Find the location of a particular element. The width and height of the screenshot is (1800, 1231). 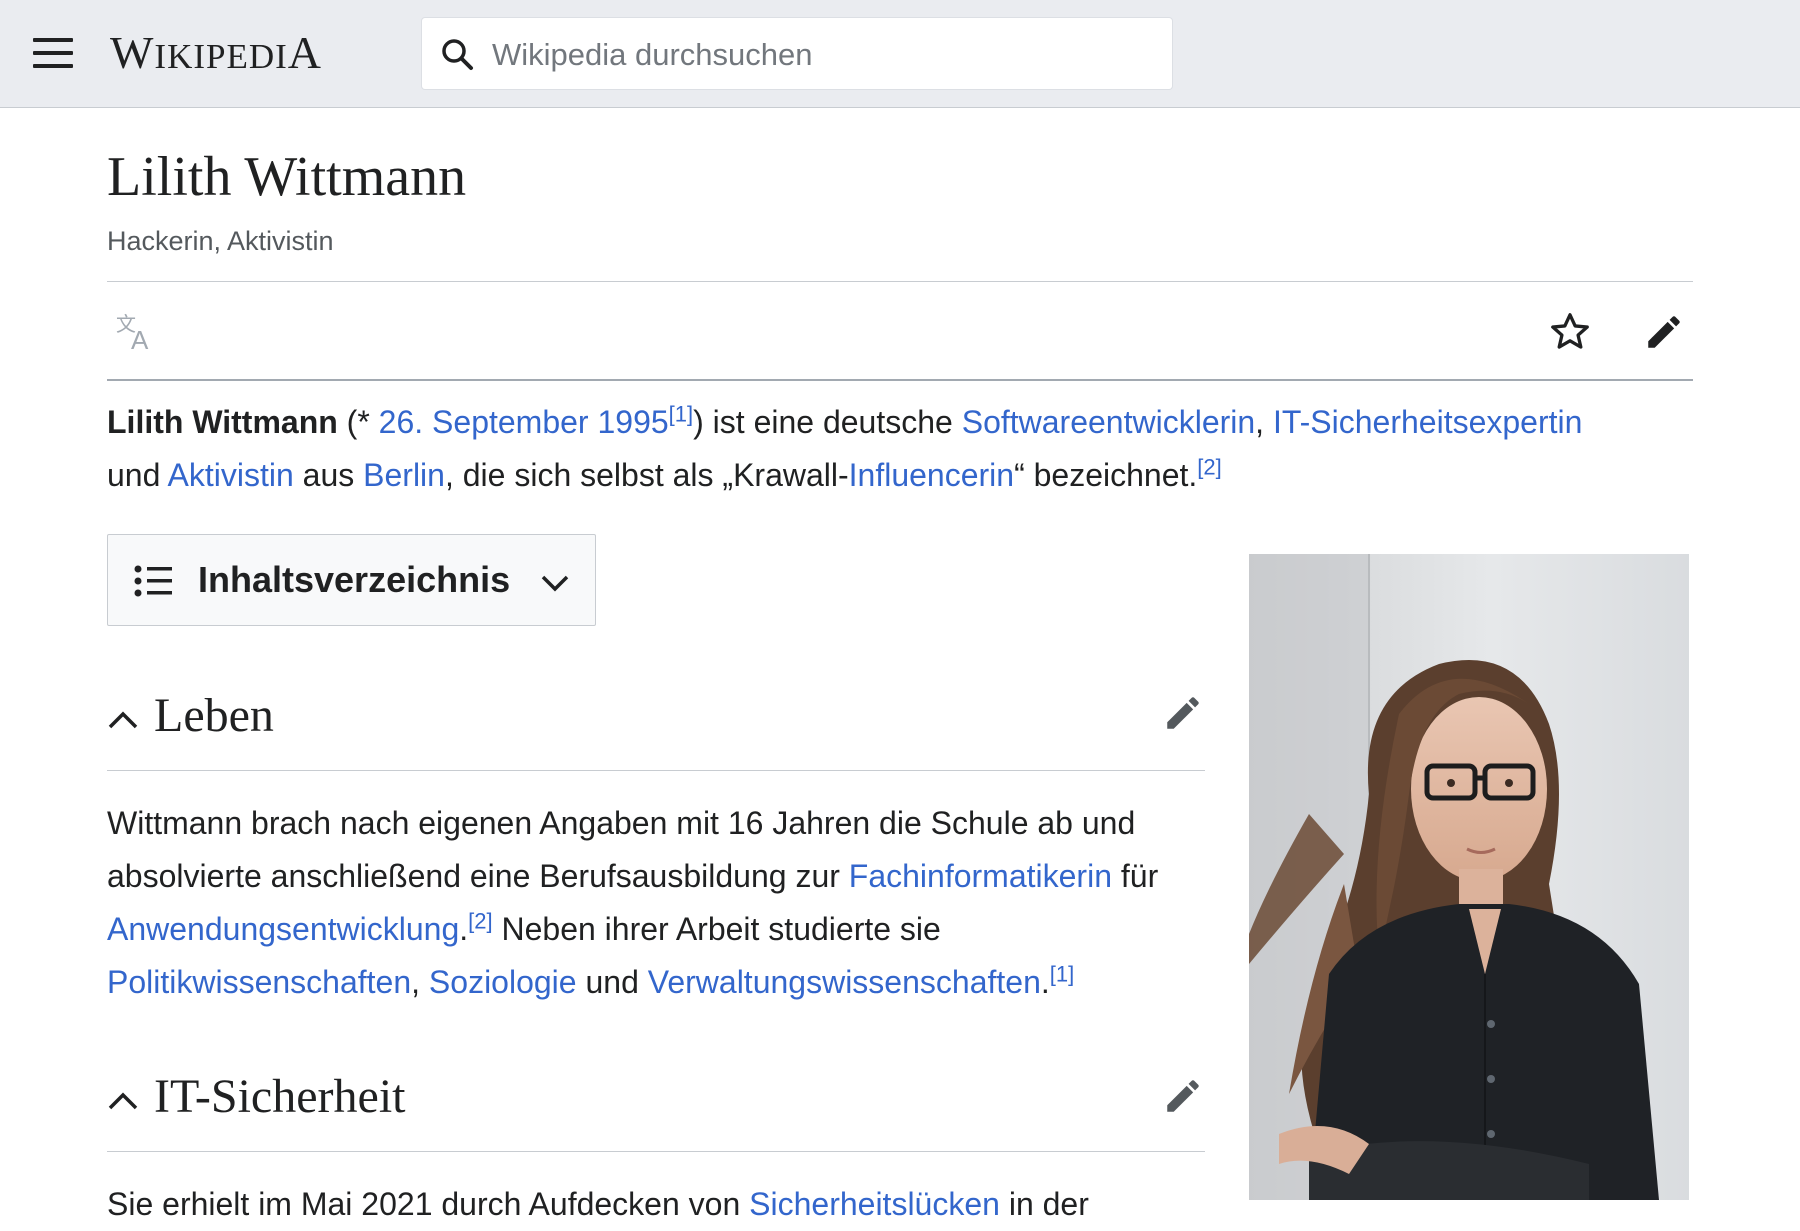

link-sicherheitsluecken: Sicherheitslücken is located at coordinates (874, 1204).